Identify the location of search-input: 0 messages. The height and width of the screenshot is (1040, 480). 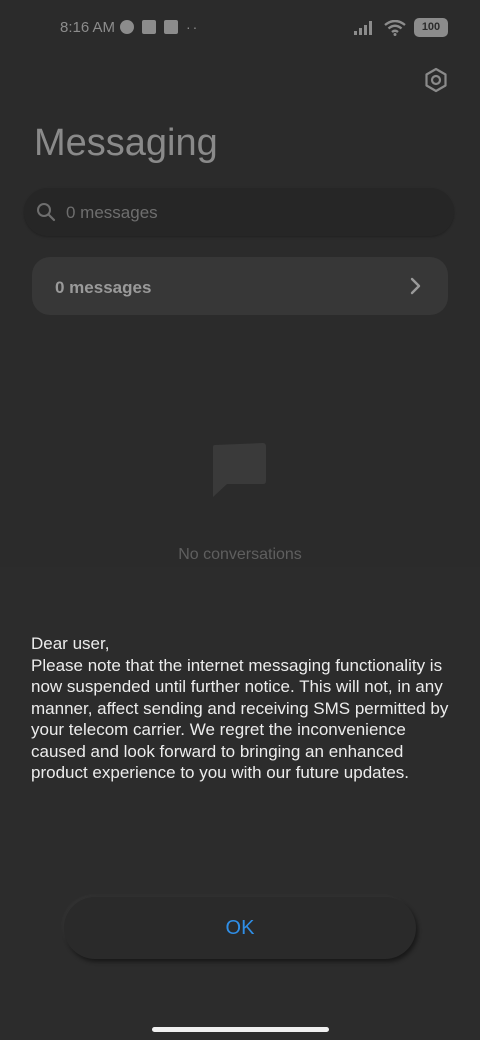
(239, 212).